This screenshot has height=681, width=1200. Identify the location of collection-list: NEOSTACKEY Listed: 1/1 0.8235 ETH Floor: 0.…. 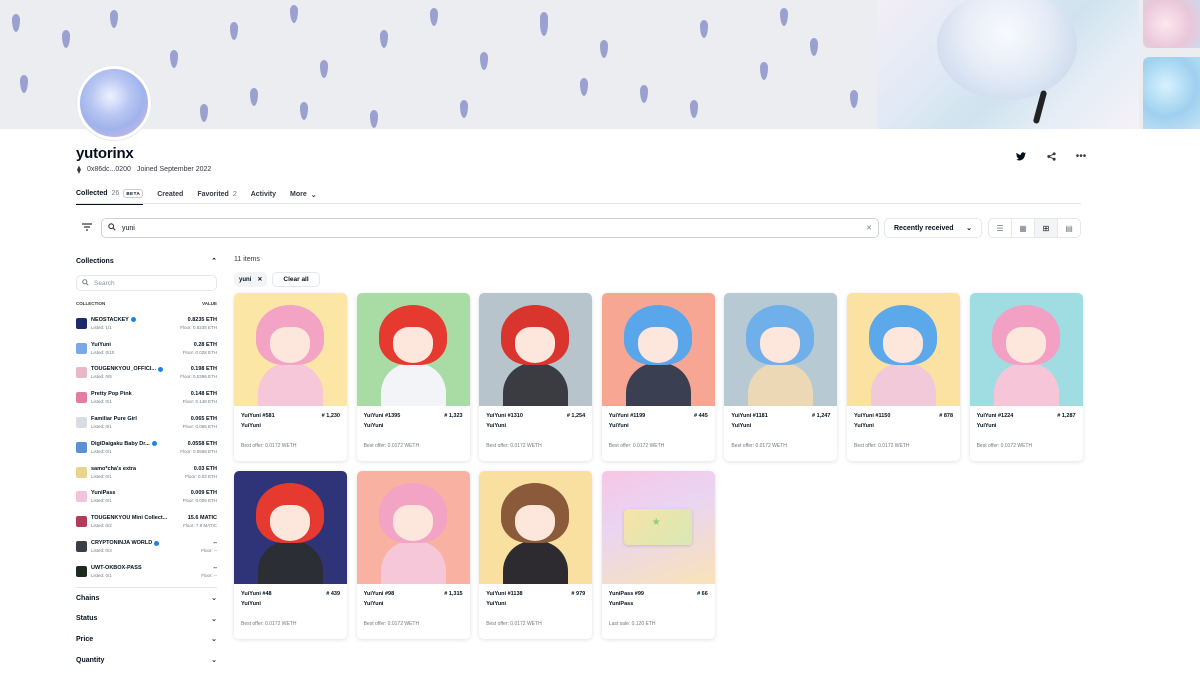
(146, 447).